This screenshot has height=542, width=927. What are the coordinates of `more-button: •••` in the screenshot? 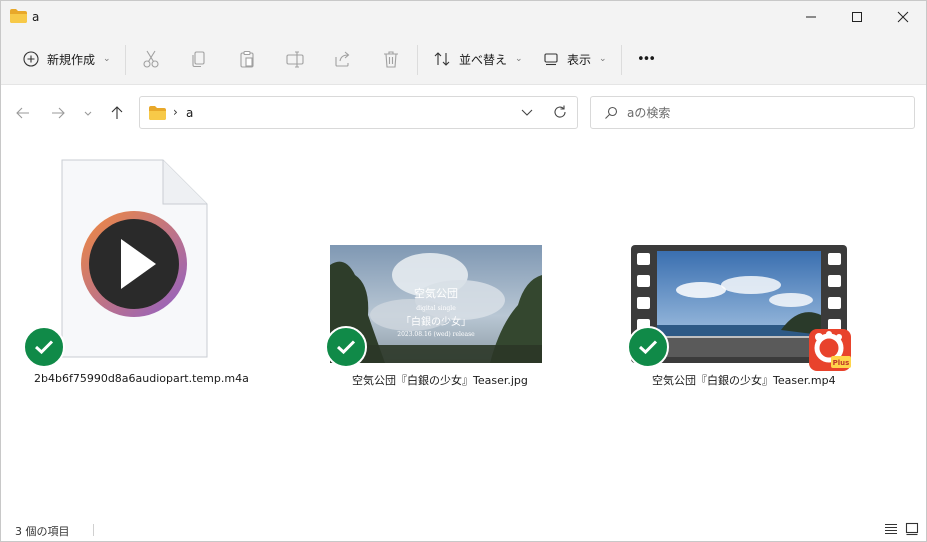 It's located at (646, 59).